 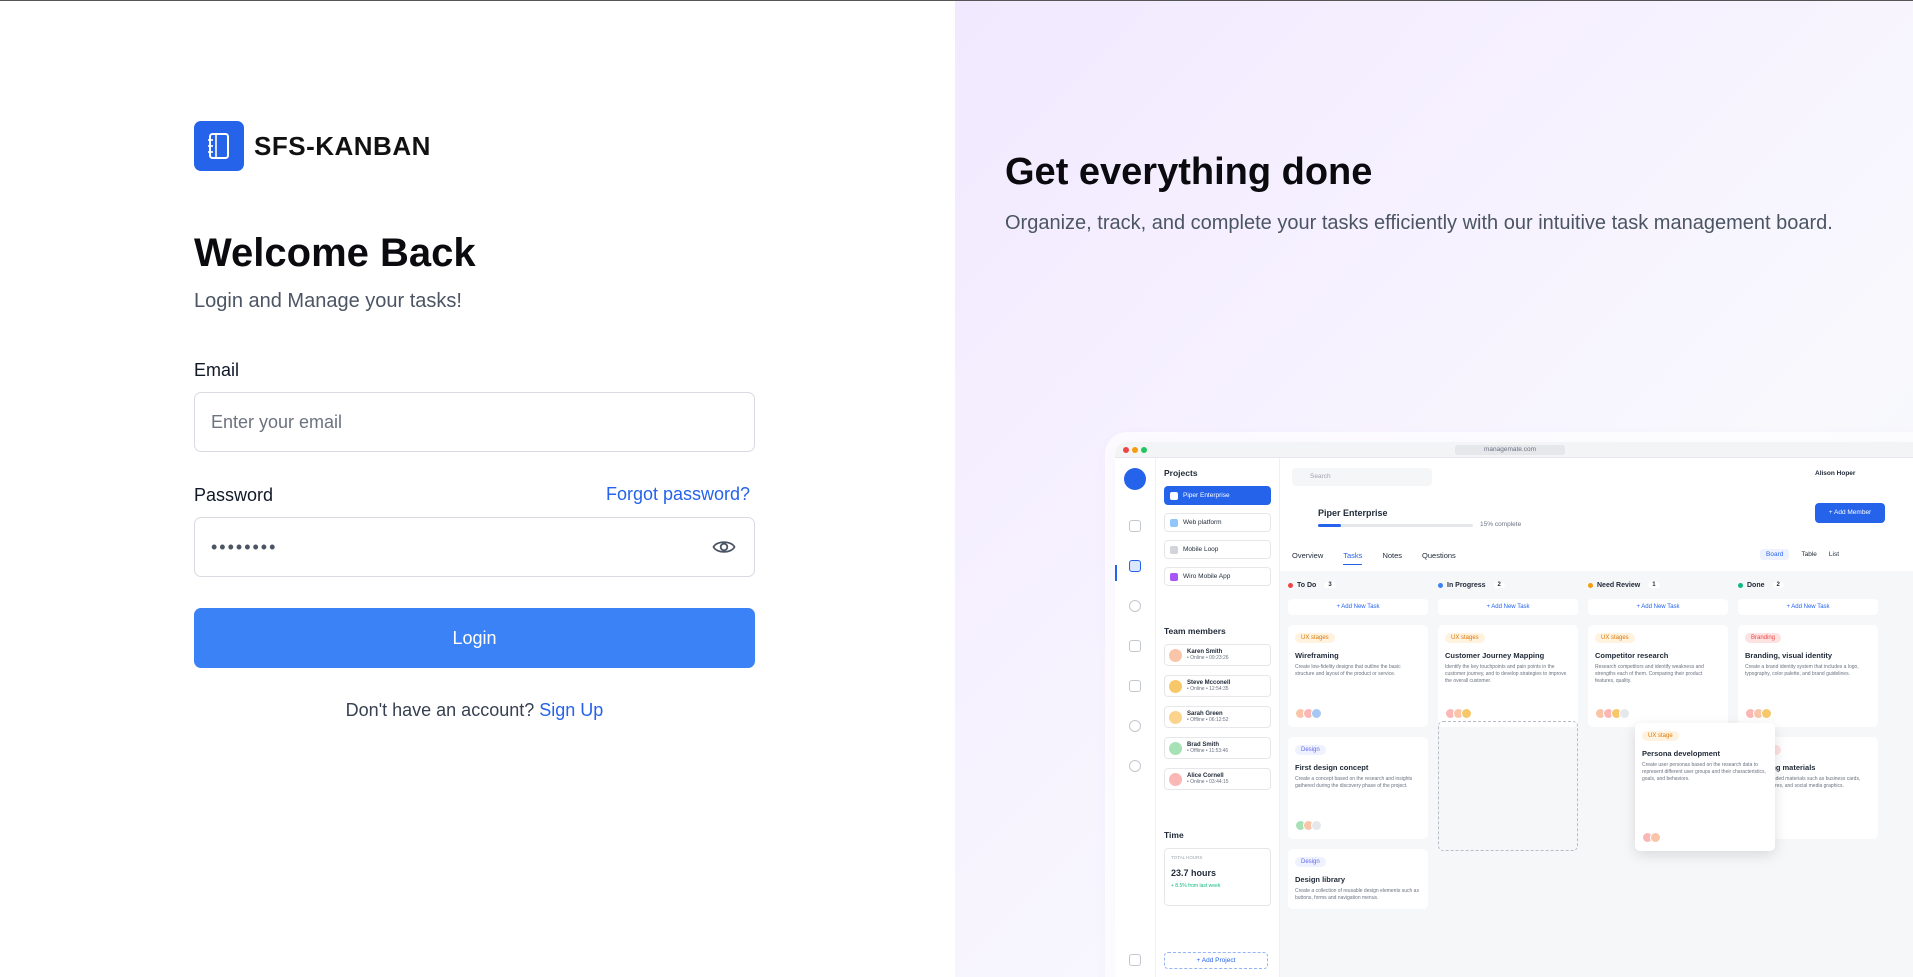 I want to click on signup-link: Sign Up, so click(x=571, y=710).